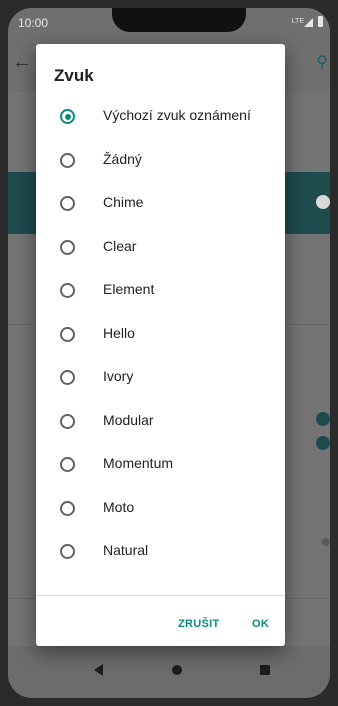  What do you see at coordinates (160, 248) in the screenshot?
I see `sound-option: Clear` at bounding box center [160, 248].